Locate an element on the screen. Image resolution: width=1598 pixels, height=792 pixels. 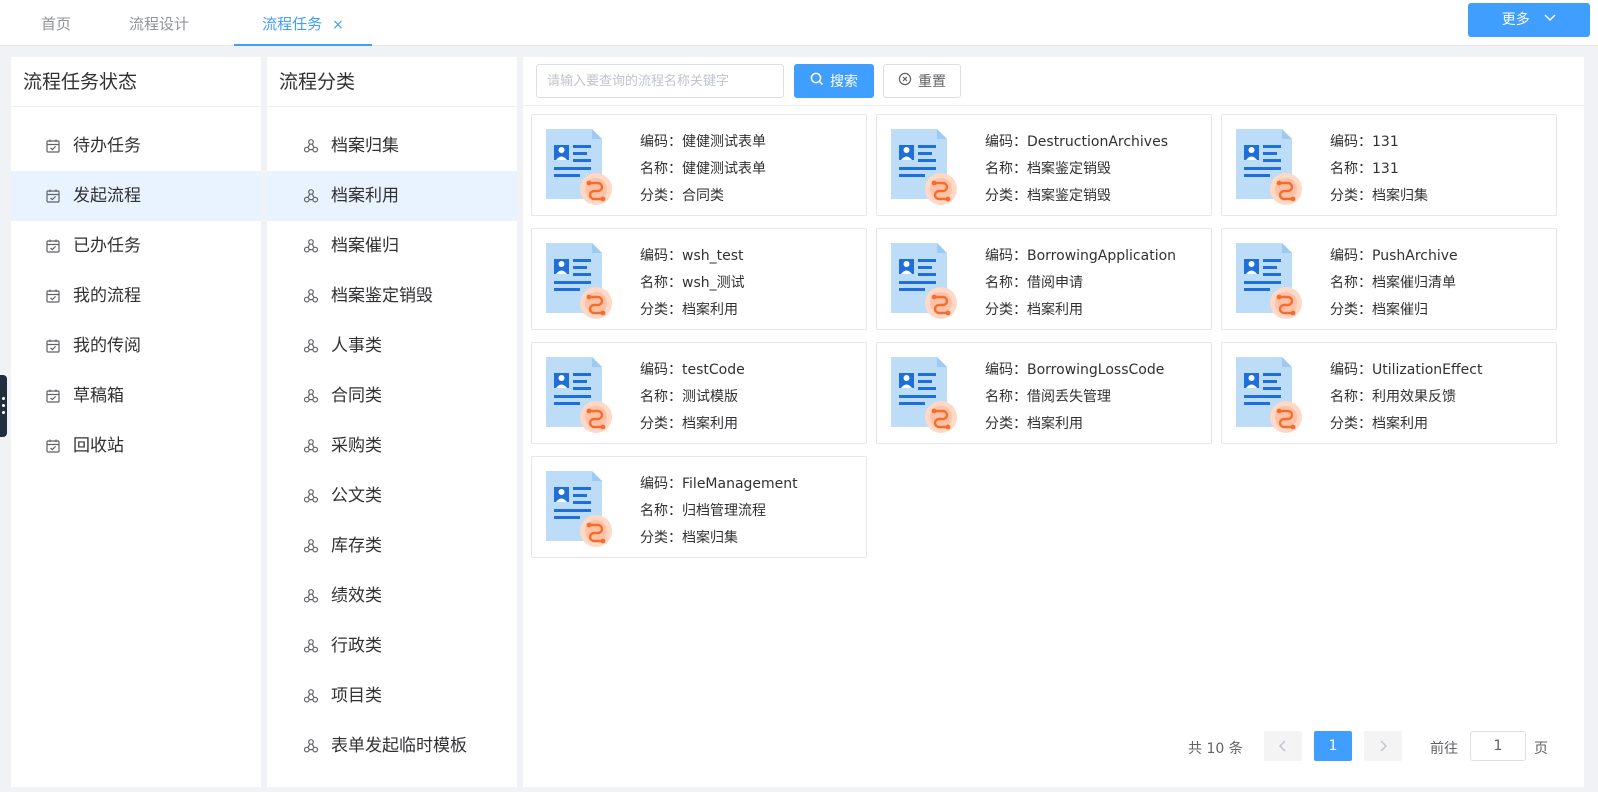
process-card: 编码：131 名称：131 分类：档案归集 is located at coordinates (1389, 165).